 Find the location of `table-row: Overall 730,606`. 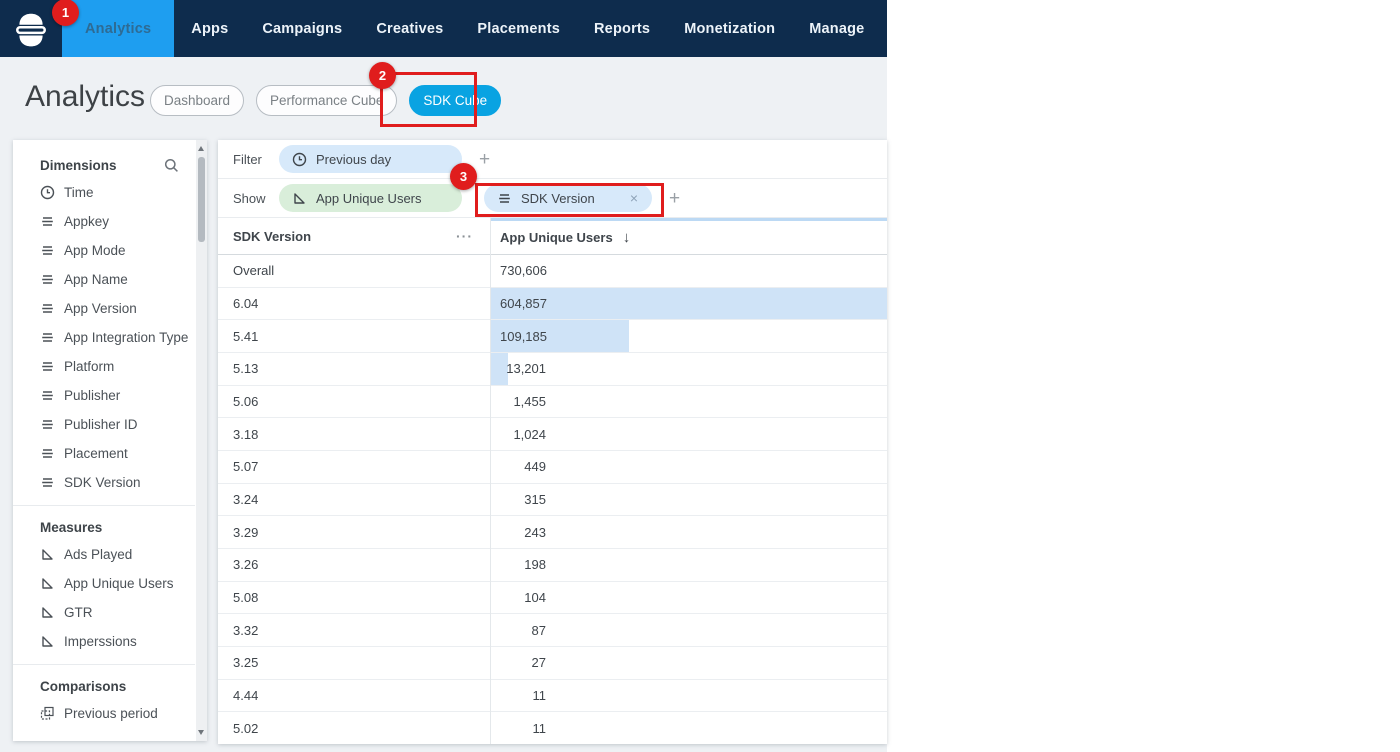

table-row: Overall 730,606 is located at coordinates (552, 271).